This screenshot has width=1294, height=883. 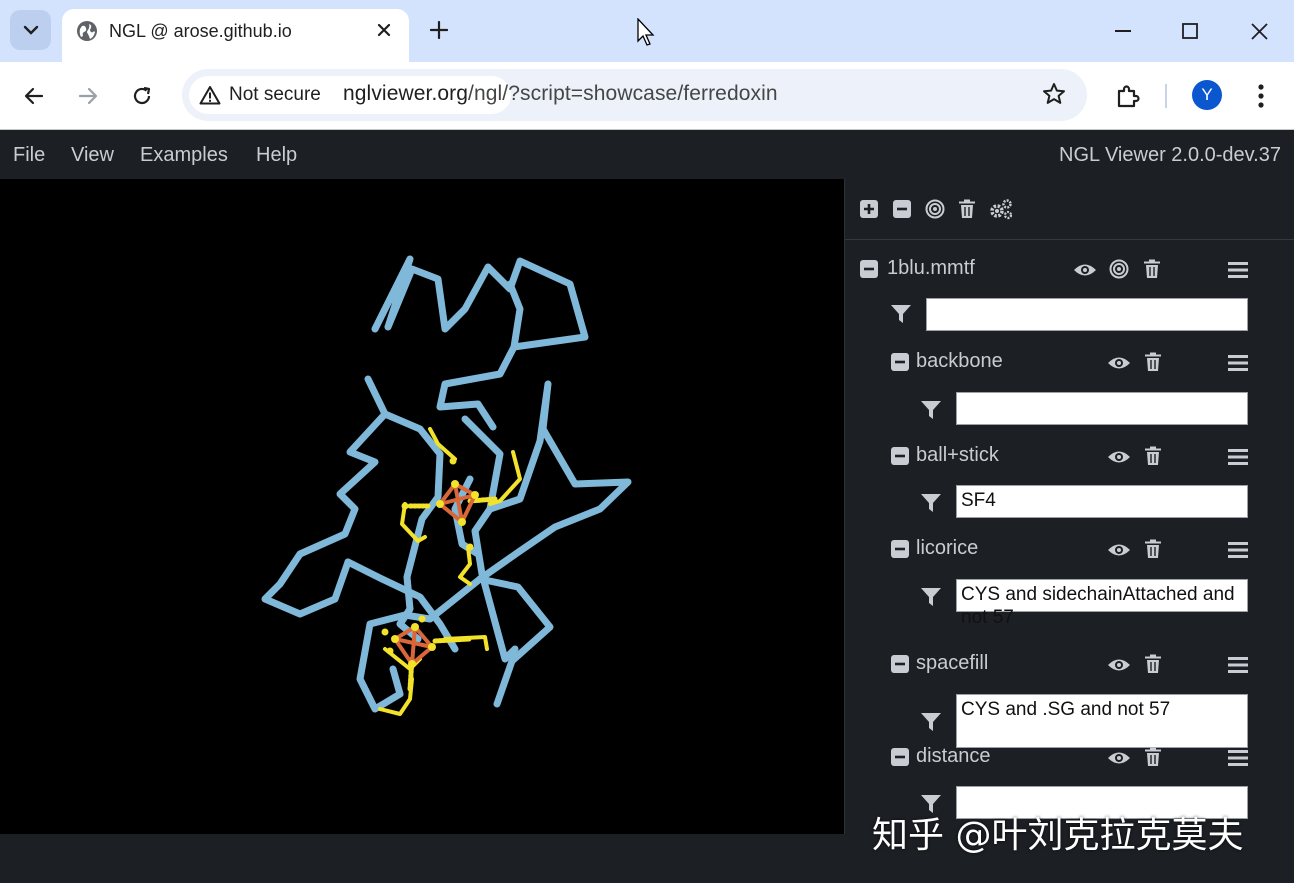 I want to click on delete-all-button, so click(x=967, y=209).